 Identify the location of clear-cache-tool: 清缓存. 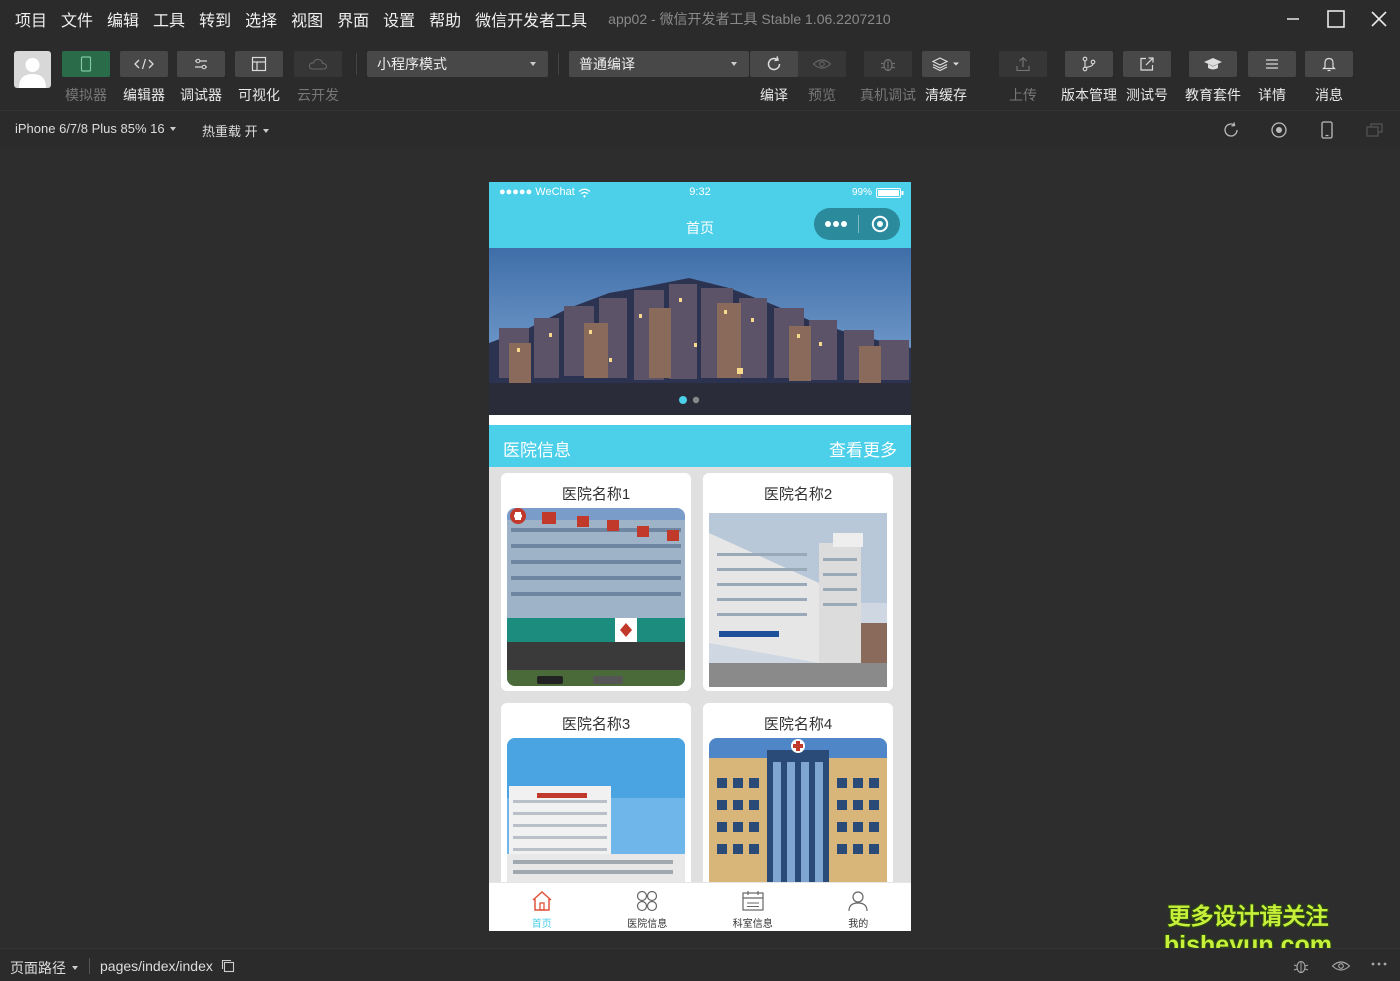
(946, 78).